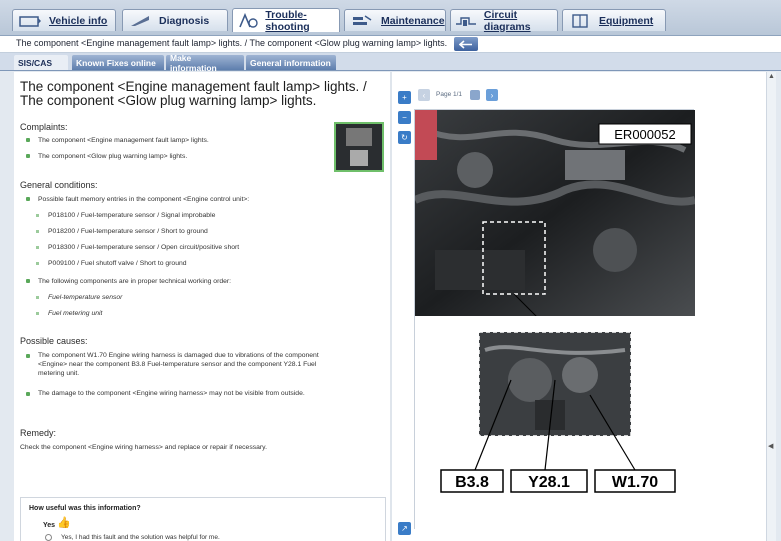 Image resolution: width=781 pixels, height=541 pixels. What do you see at coordinates (424, 95) in the screenshot?
I see `prev-page-button: ‹` at bounding box center [424, 95].